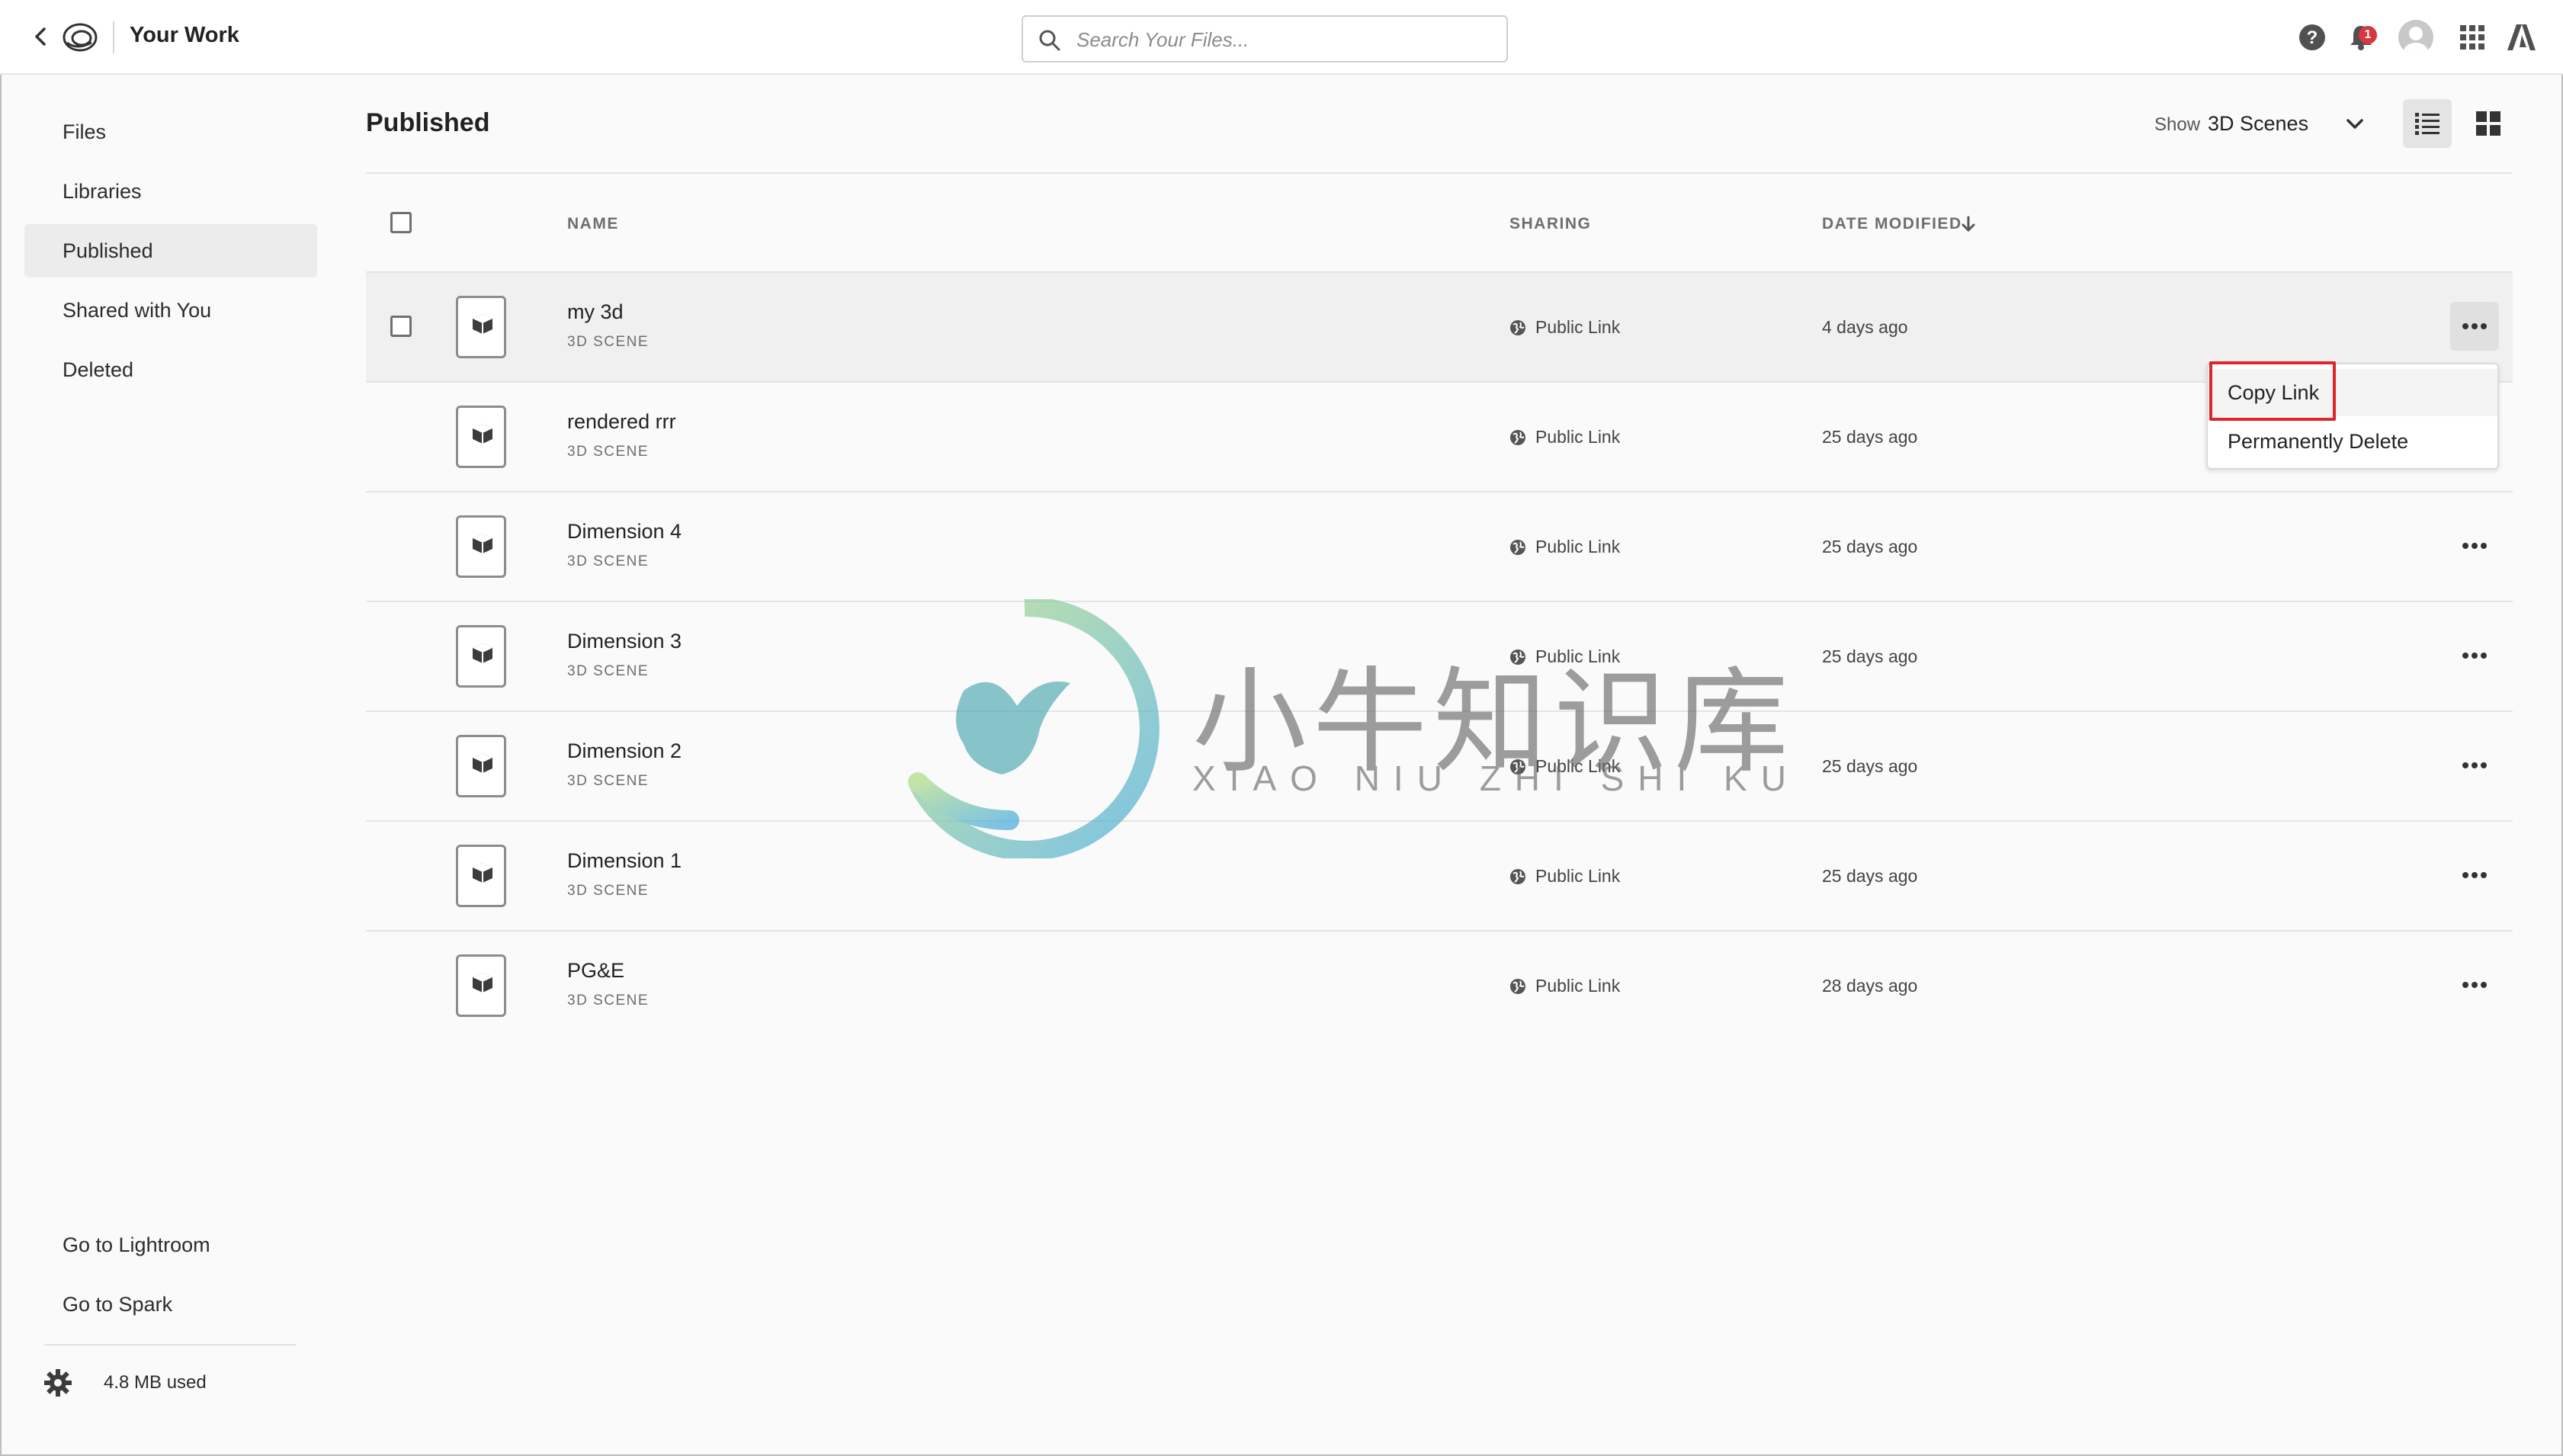 This screenshot has width=2563, height=1456. What do you see at coordinates (58, 1383) in the screenshot?
I see `gear-icon` at bounding box center [58, 1383].